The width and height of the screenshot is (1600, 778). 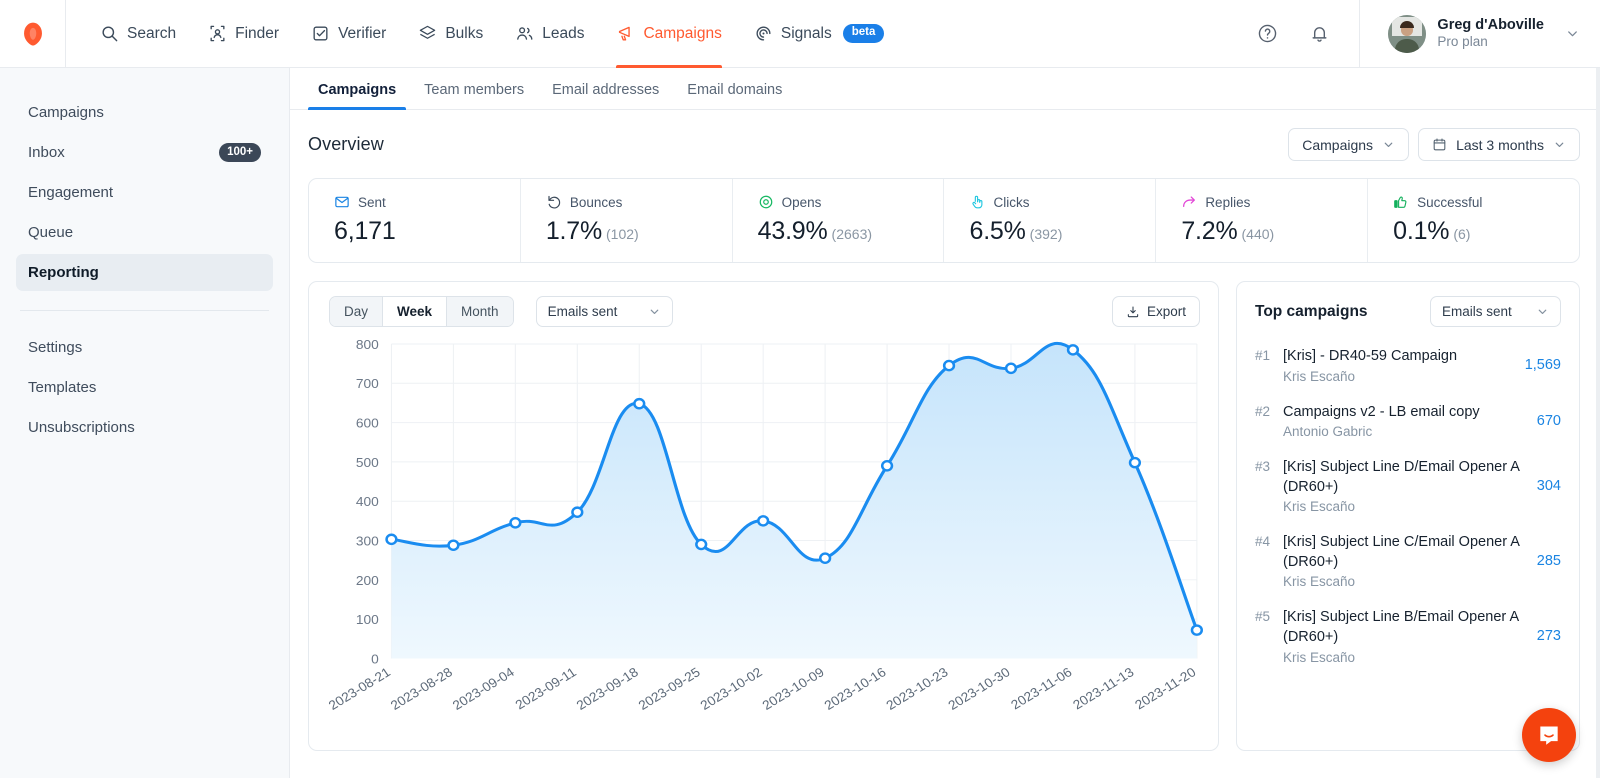 What do you see at coordinates (734, 95) in the screenshot?
I see `tab-email-domains: Email domains` at bounding box center [734, 95].